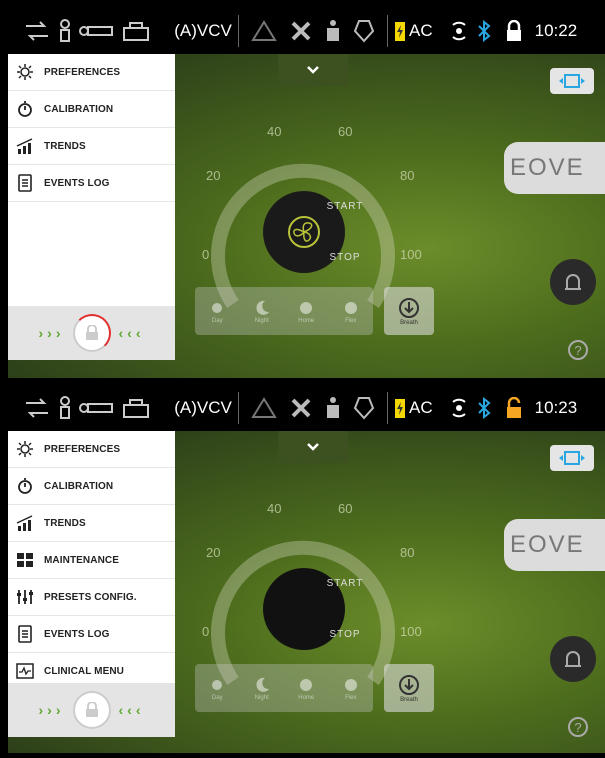 The image size is (605, 758). I want to click on bluetooth-icon, so click(484, 31).